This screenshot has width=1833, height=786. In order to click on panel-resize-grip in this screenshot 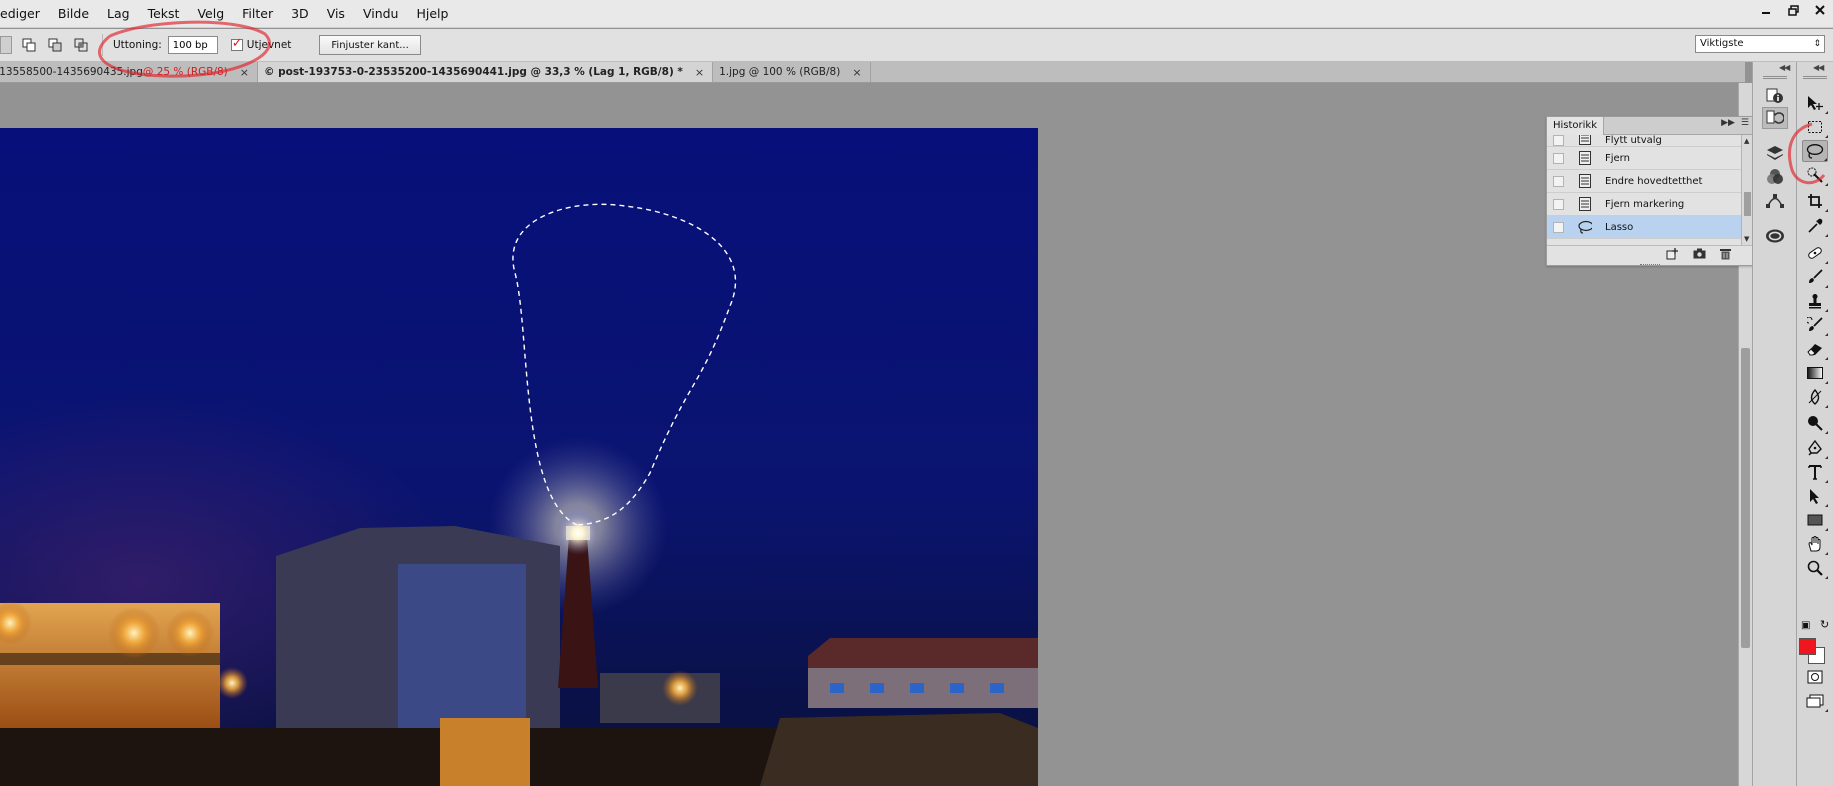, I will do `click(1650, 266)`.